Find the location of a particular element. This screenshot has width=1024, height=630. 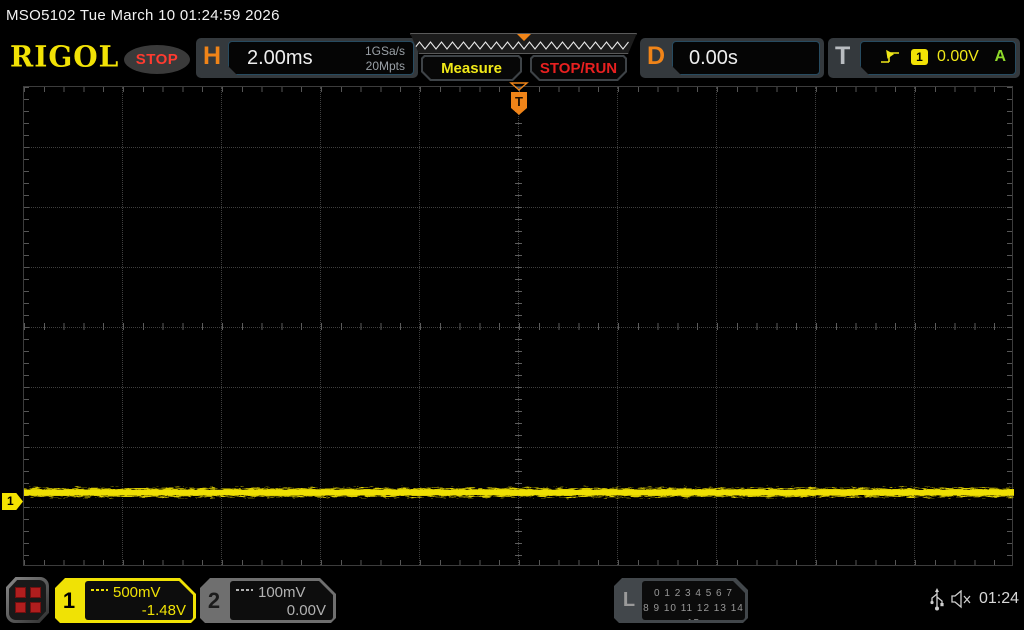

rigol-logo: RIGOL is located at coordinates (65, 56).